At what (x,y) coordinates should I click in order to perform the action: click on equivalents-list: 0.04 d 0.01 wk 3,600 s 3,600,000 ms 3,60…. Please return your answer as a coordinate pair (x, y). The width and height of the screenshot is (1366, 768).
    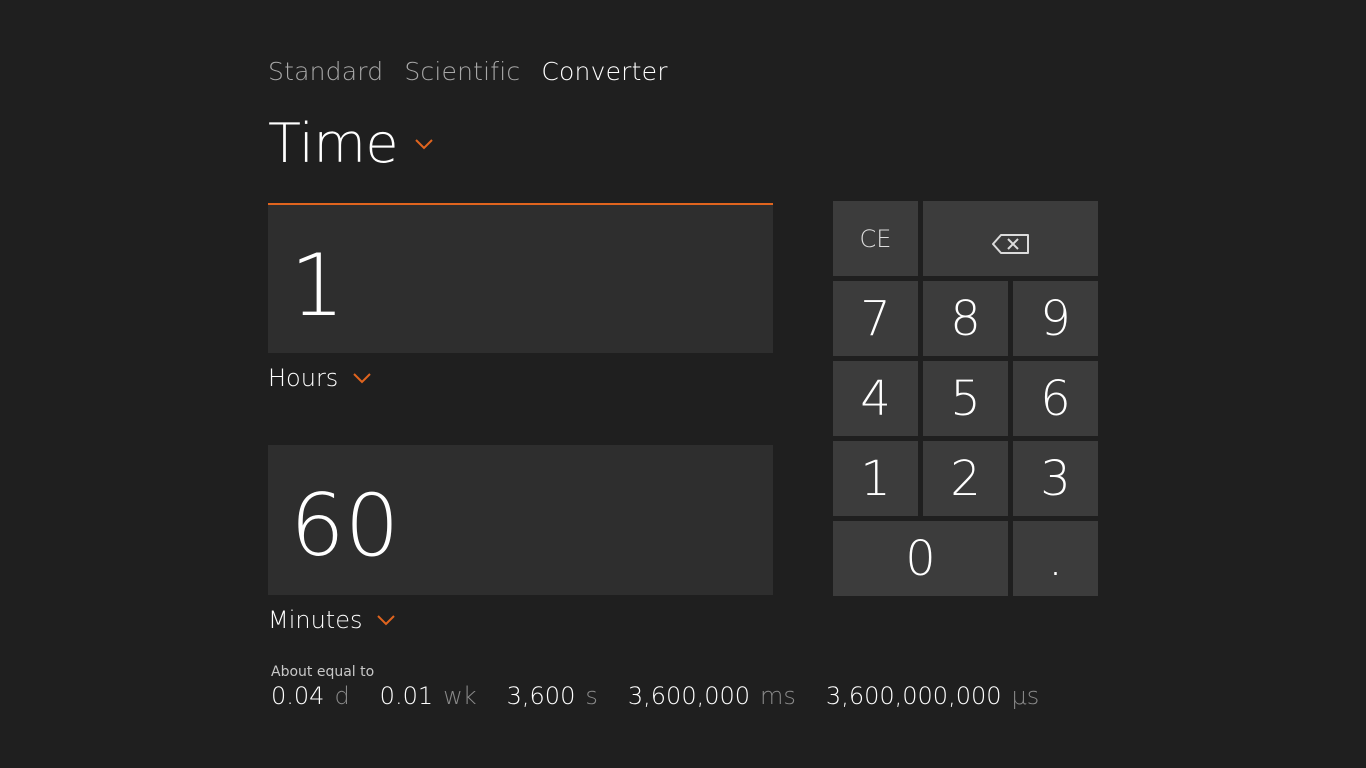
    Looking at the image, I should click on (670, 696).